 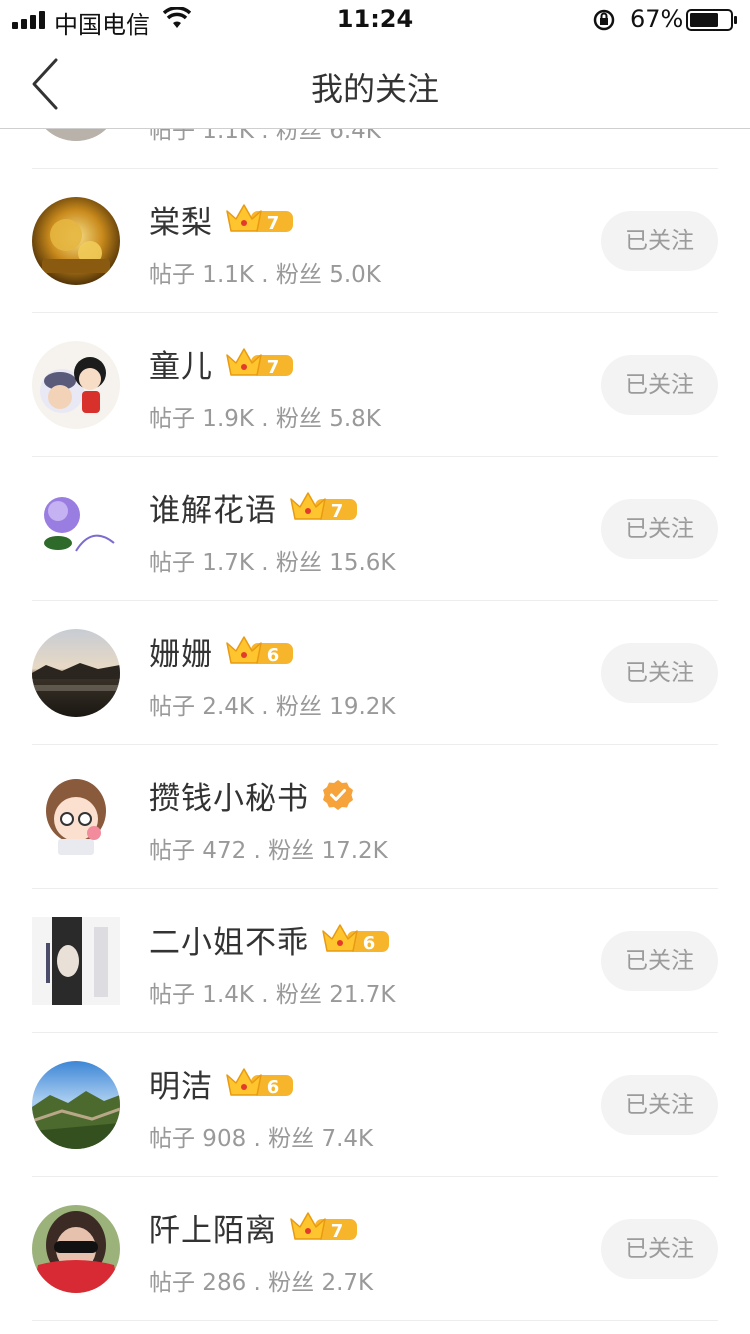 What do you see at coordinates (272, 563) in the screenshot?
I see `user-stats: 帖子 1.7K . 粉丝 15.6K` at bounding box center [272, 563].